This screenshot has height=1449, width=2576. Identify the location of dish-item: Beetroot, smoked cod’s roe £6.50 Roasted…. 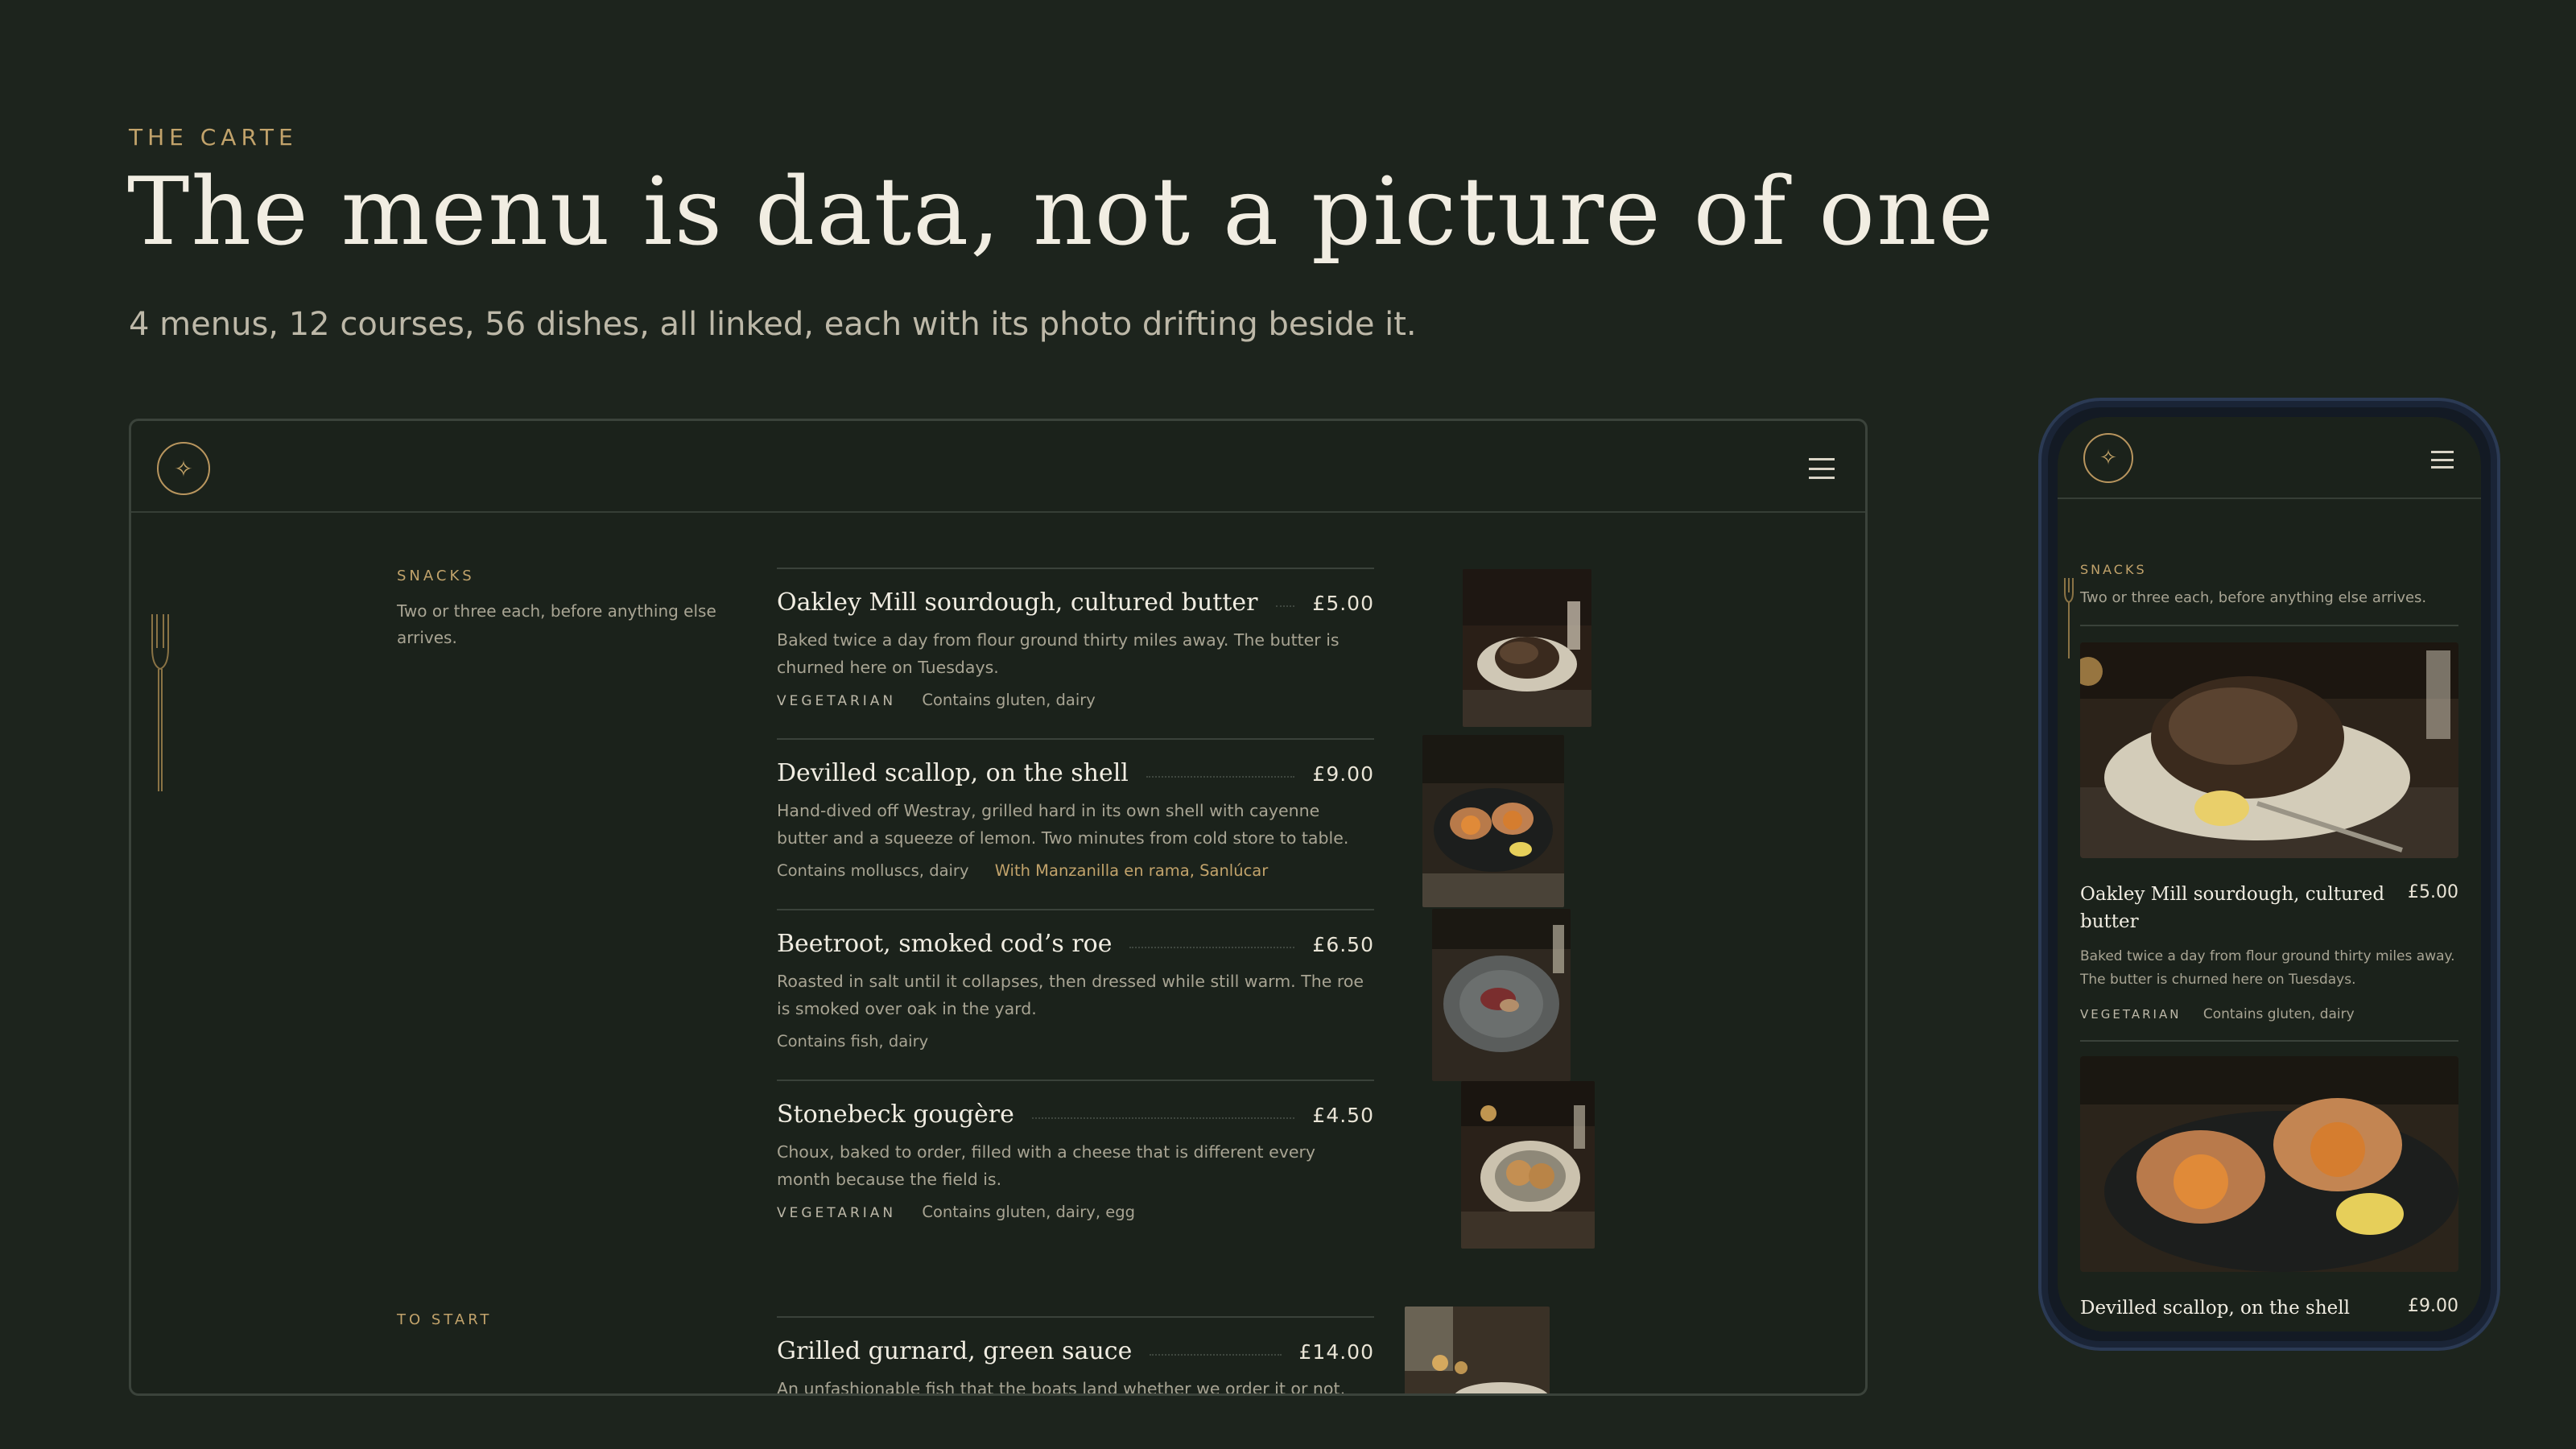
(1075, 980).